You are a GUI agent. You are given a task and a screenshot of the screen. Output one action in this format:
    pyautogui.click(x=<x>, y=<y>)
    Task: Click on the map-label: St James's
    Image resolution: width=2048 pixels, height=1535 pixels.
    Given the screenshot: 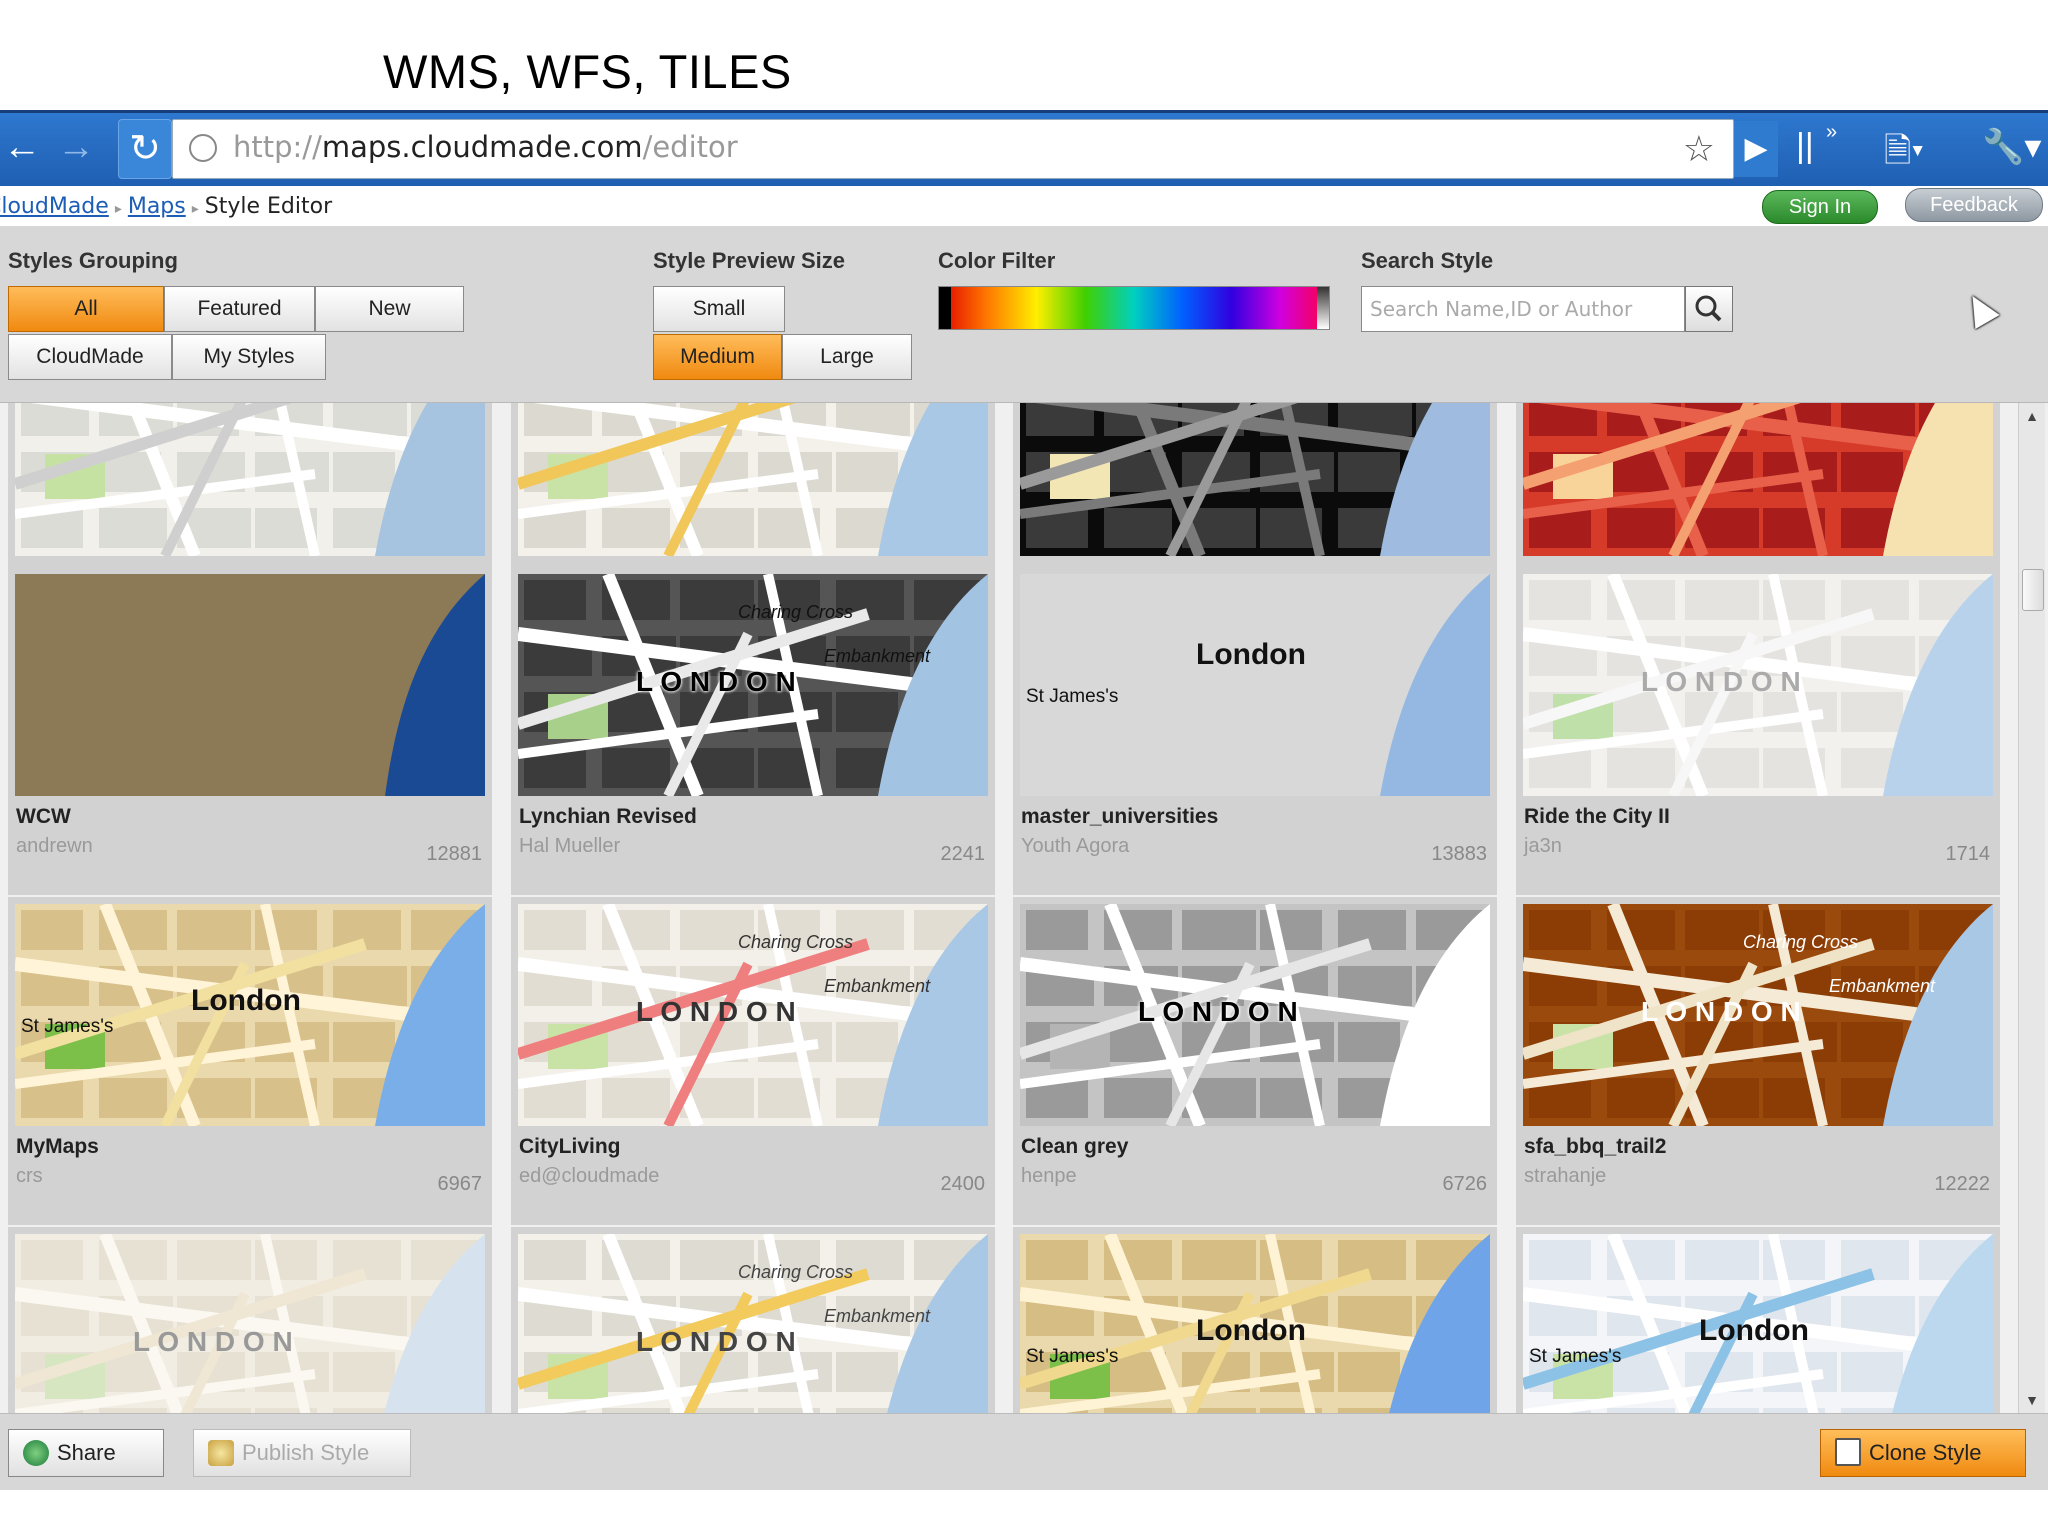 What is the action you would take?
    pyautogui.click(x=1072, y=1356)
    